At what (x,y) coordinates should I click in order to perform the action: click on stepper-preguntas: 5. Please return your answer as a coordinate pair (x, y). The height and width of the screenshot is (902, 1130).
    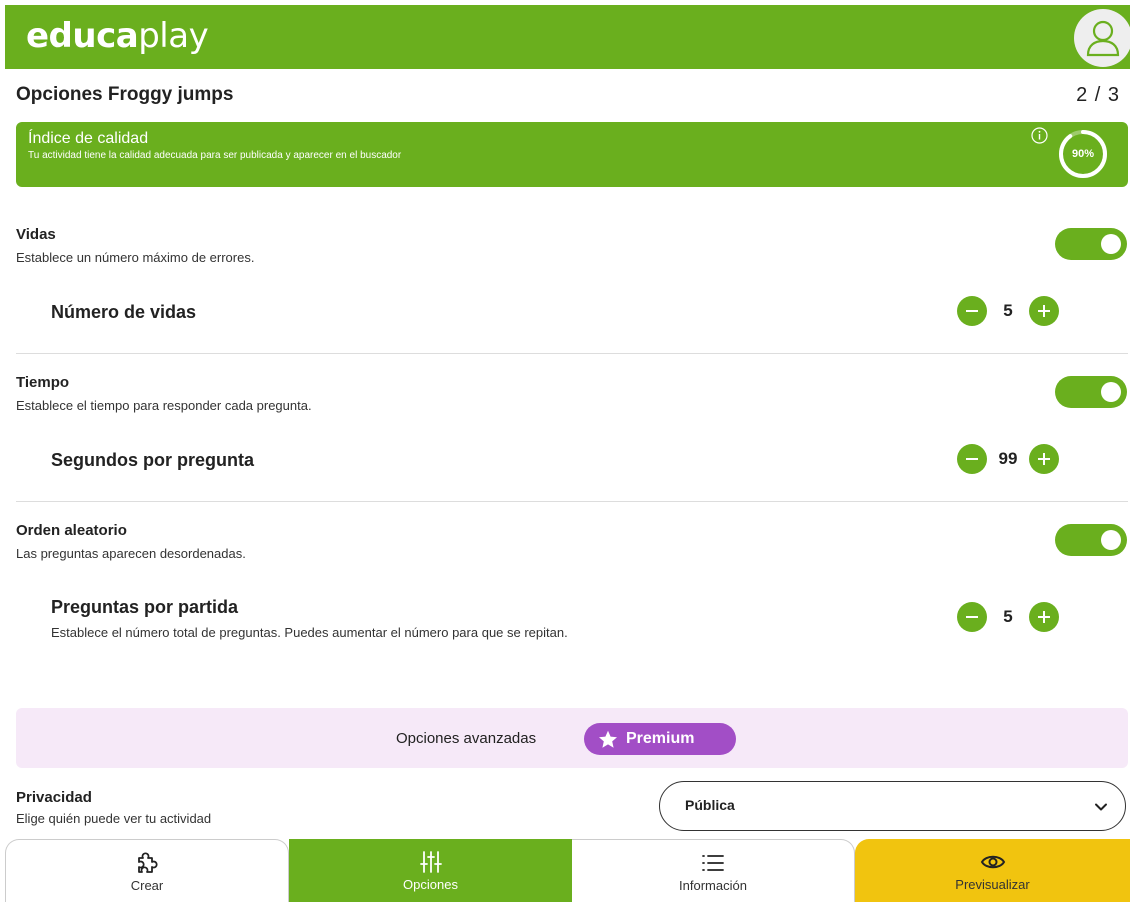
    Looking at the image, I should click on (1008, 617).